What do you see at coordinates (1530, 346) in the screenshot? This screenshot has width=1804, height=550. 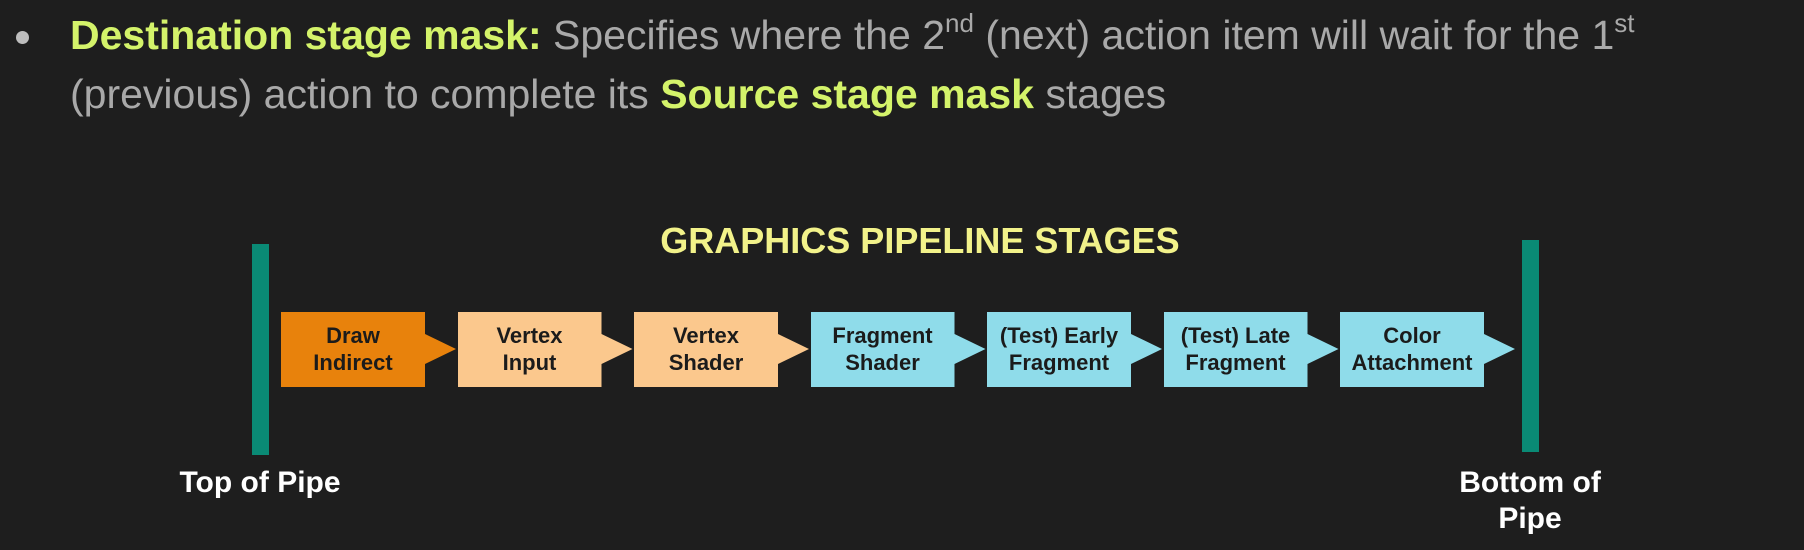 I see `bottom-of-pipe-bar` at bounding box center [1530, 346].